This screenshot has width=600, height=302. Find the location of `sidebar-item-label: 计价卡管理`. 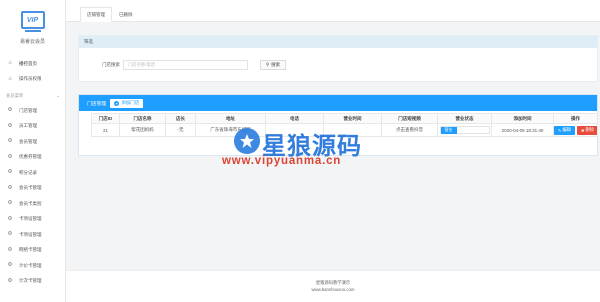

sidebar-item-label: 计价卡管理 is located at coordinates (30, 265).